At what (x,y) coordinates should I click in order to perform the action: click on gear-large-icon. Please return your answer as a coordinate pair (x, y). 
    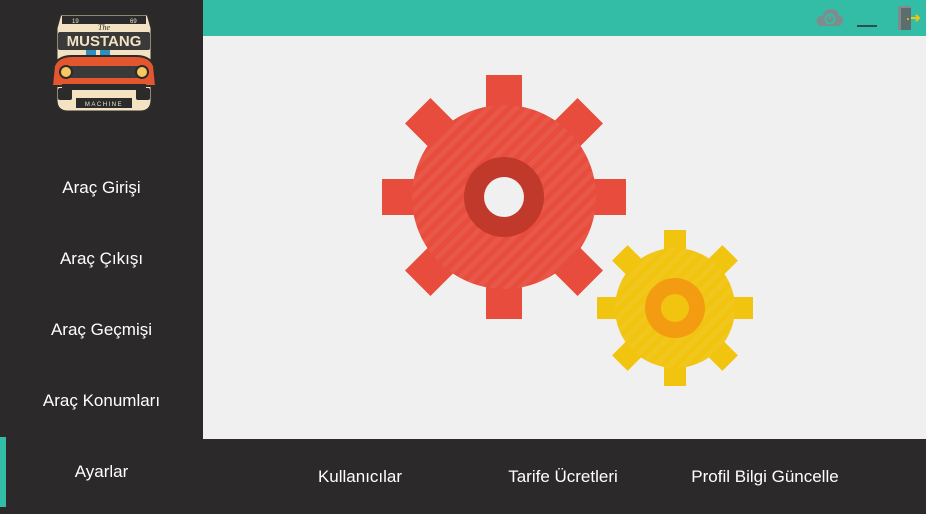
    Looking at the image, I should click on (504, 197).